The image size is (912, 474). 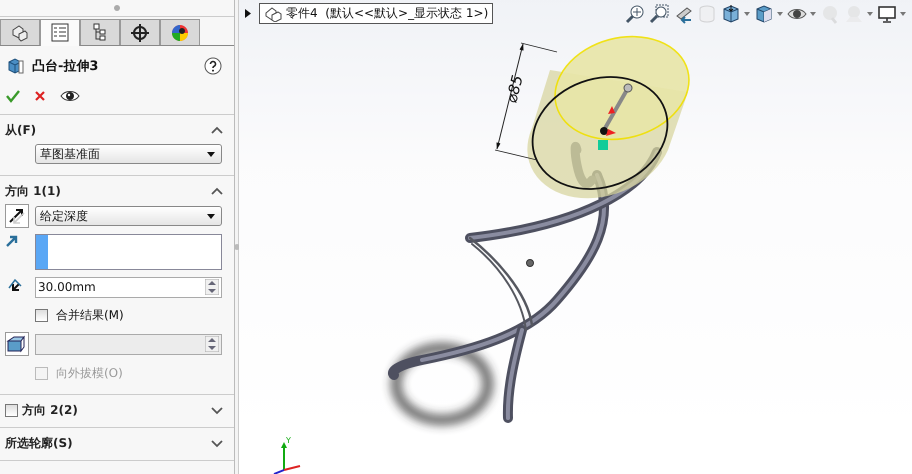 What do you see at coordinates (530, 263) in the screenshot?
I see `origin-point` at bounding box center [530, 263].